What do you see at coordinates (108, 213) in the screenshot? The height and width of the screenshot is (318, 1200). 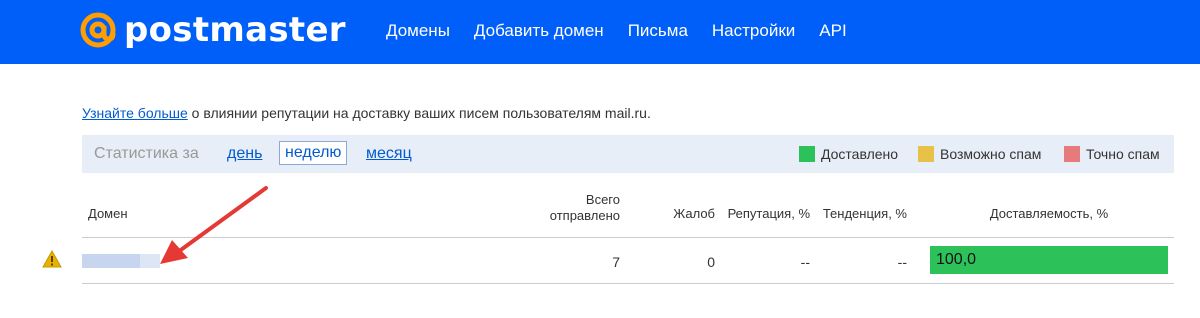 I see `column-header-domain: Домен` at bounding box center [108, 213].